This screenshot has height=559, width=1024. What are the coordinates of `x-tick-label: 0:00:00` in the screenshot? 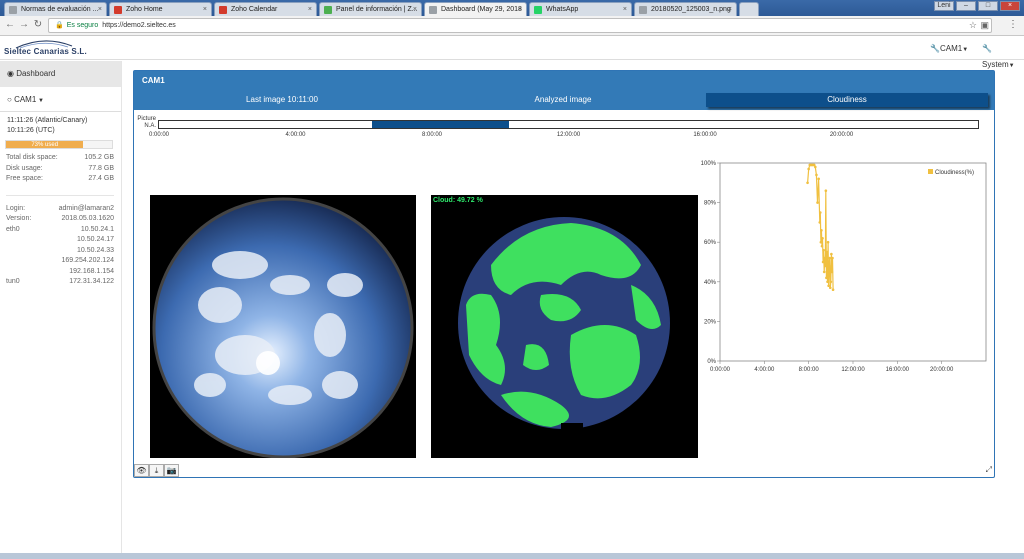 It's located at (720, 370).